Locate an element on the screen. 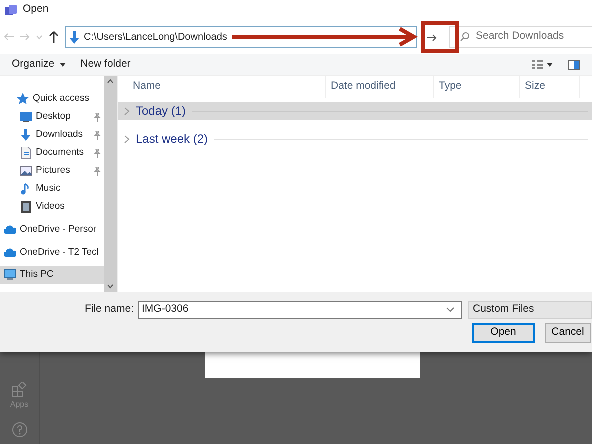 Image resolution: width=592 pixels, height=444 pixels. search-field: Search Downloads is located at coordinates (520, 37).